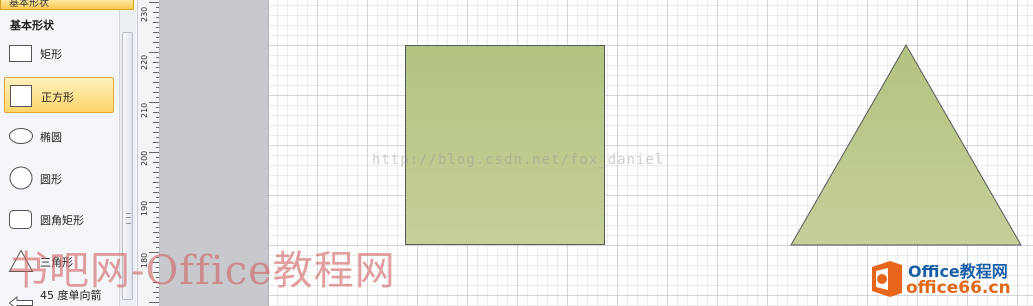 The image size is (1033, 306). Describe the element at coordinates (32, 25) in the screenshot. I see `stencil-section-title: 基本形状` at that location.